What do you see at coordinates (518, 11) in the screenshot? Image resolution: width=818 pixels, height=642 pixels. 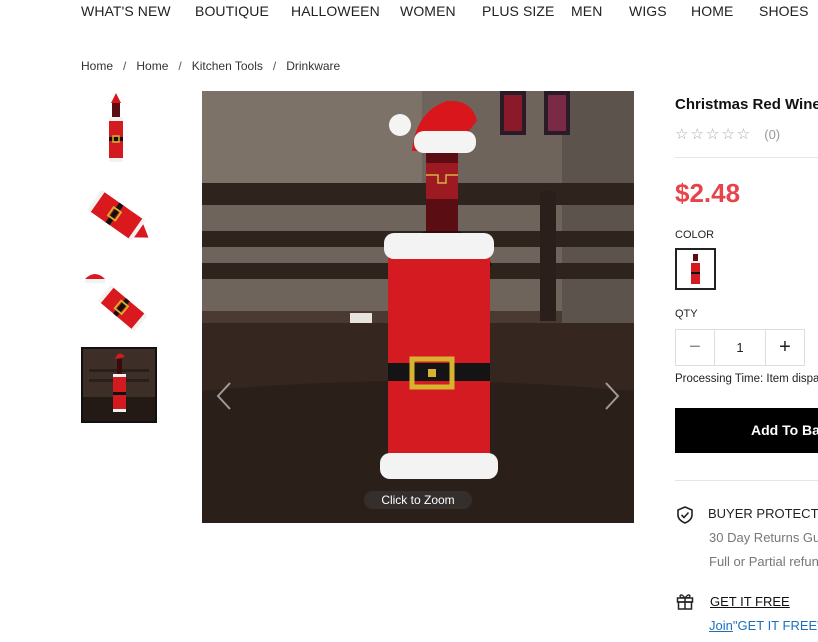 I see `nav-plus-size: PLUS SIZE` at bounding box center [518, 11].